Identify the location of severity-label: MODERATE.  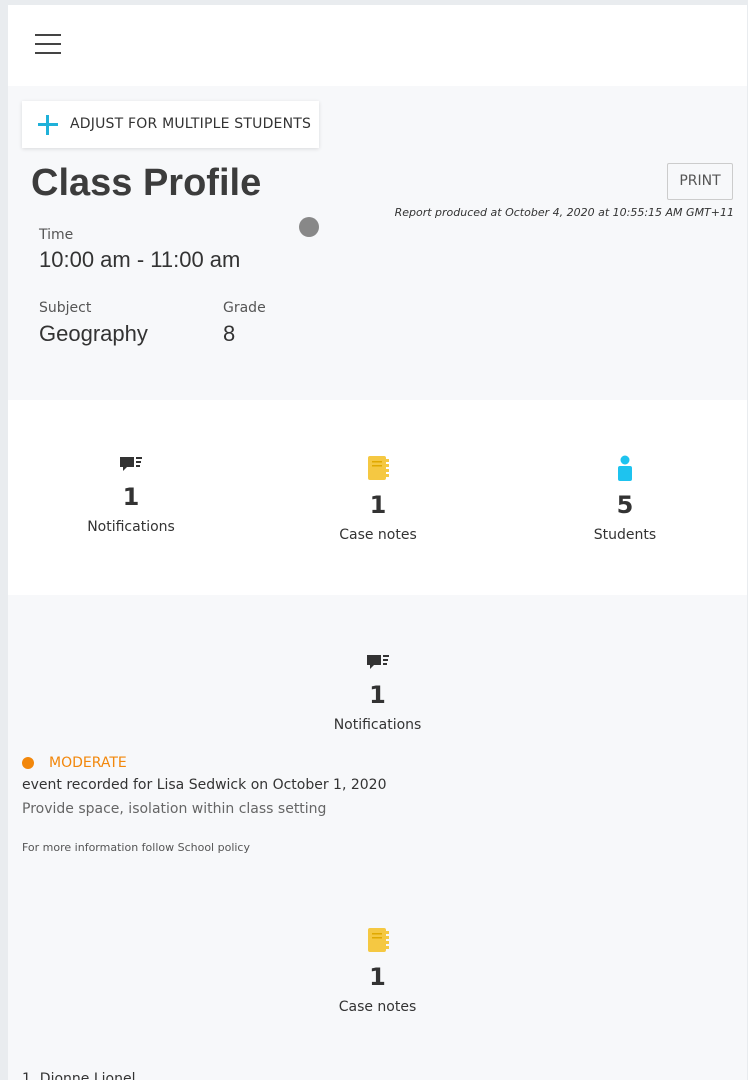
(88, 763).